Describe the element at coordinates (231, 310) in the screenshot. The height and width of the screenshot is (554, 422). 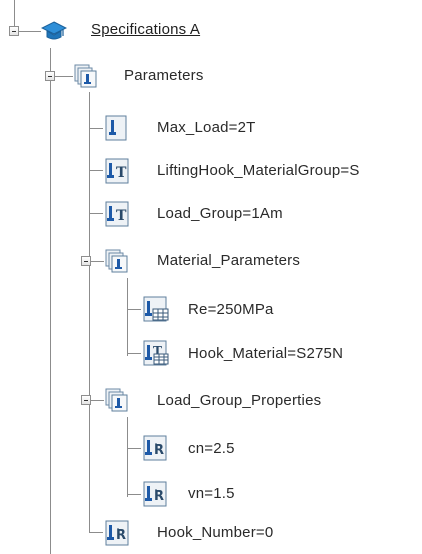
I see `re-label: Re=250MPa` at that location.